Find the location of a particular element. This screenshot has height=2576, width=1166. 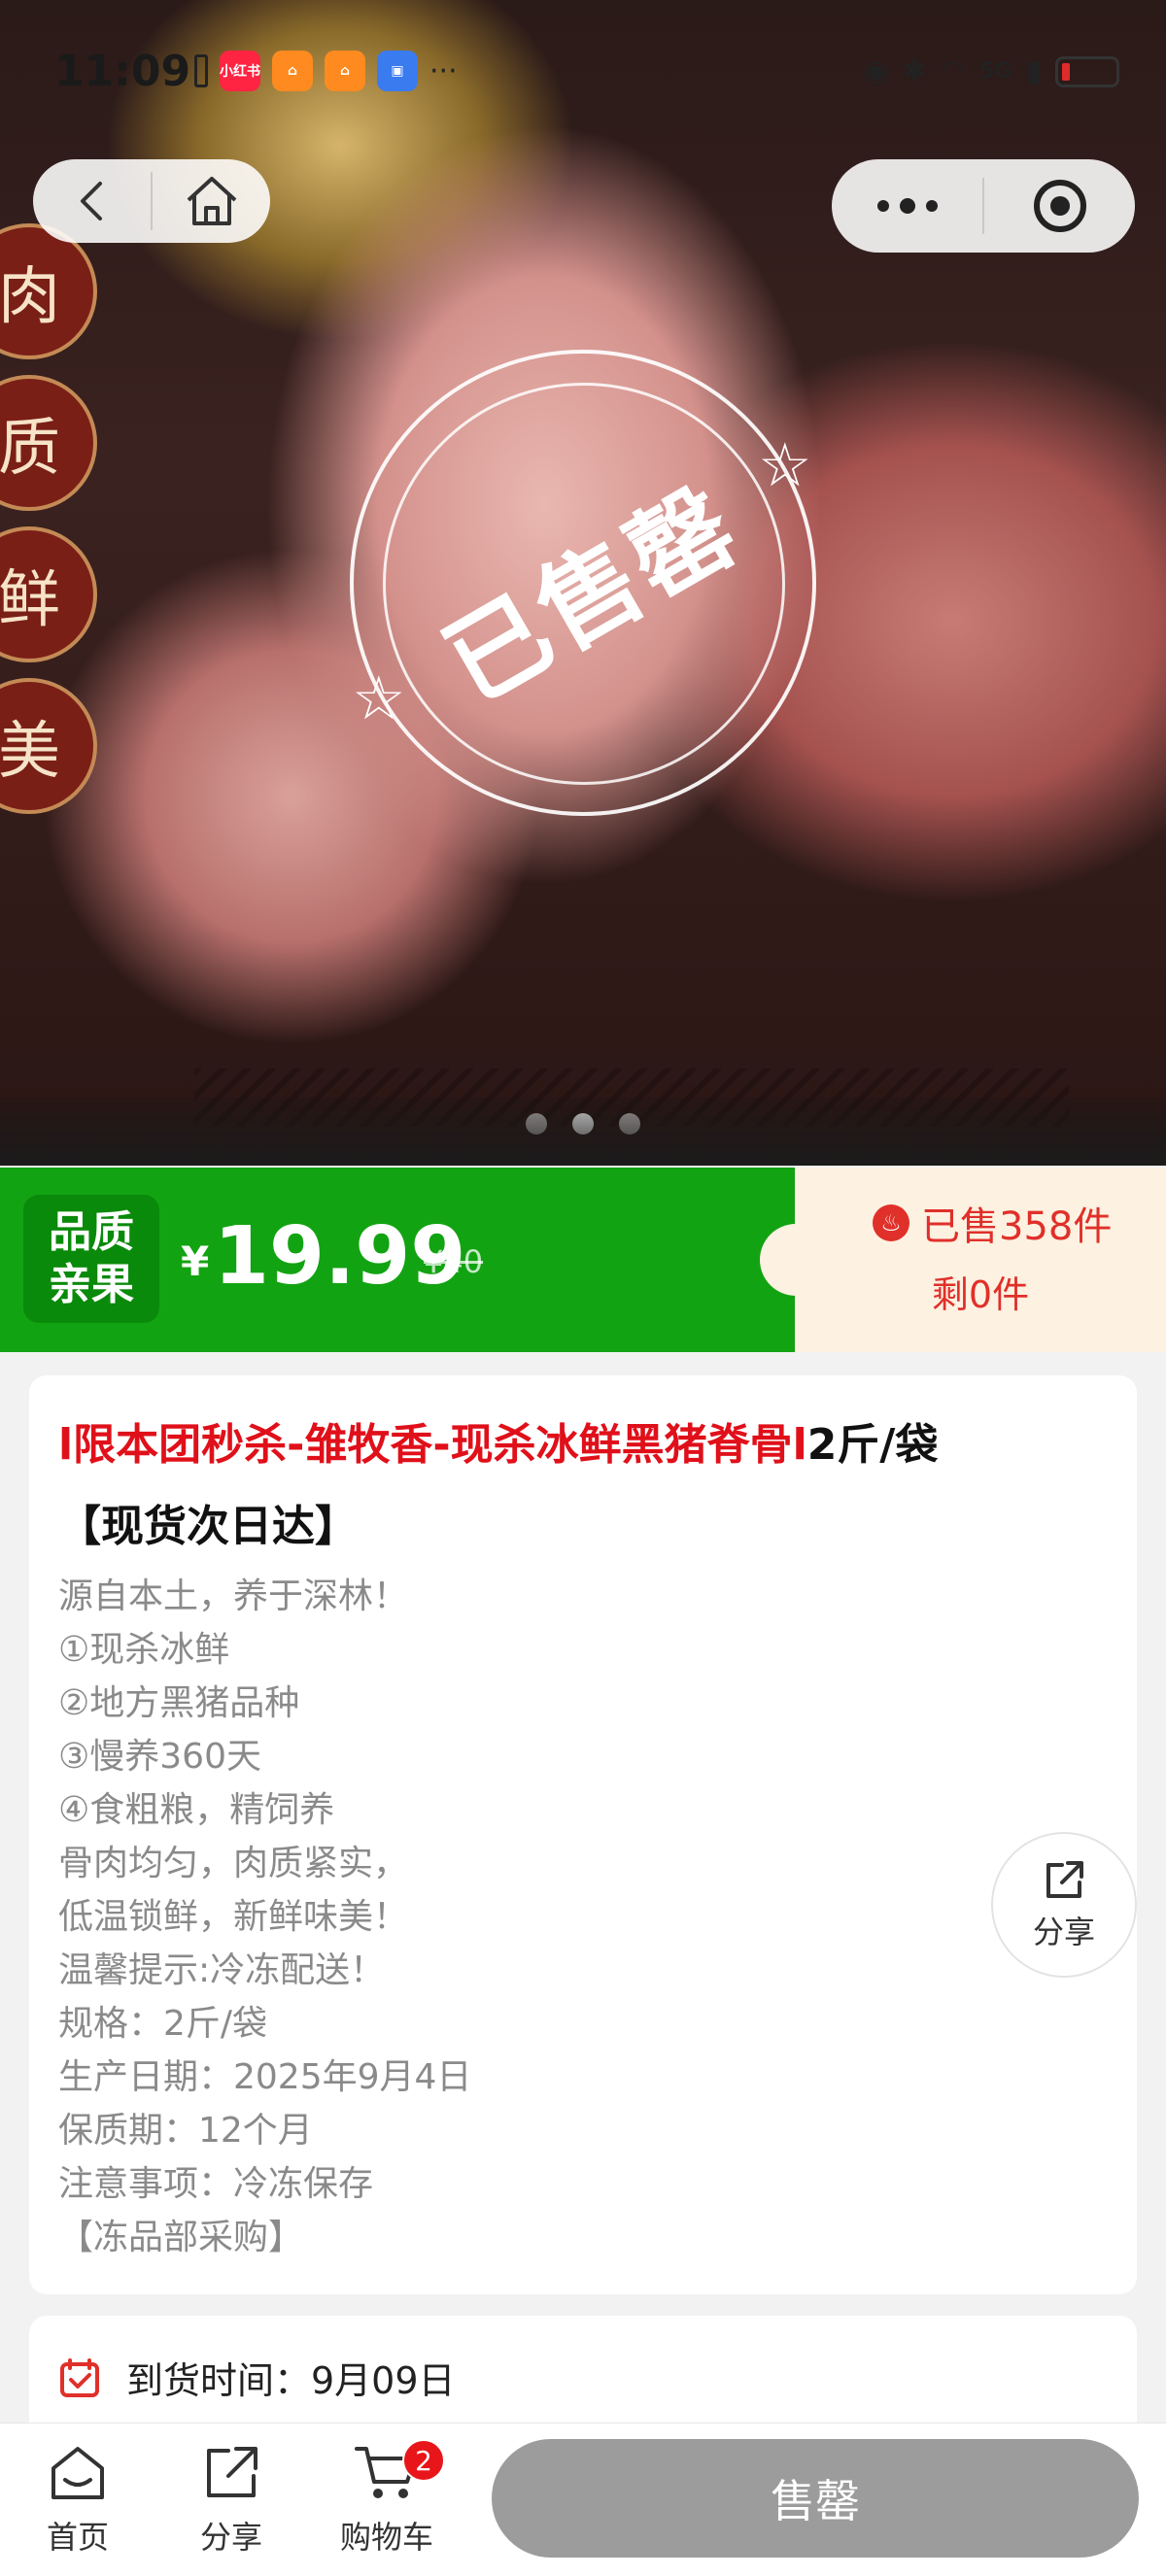

chevron-left-icon is located at coordinates (91, 201).